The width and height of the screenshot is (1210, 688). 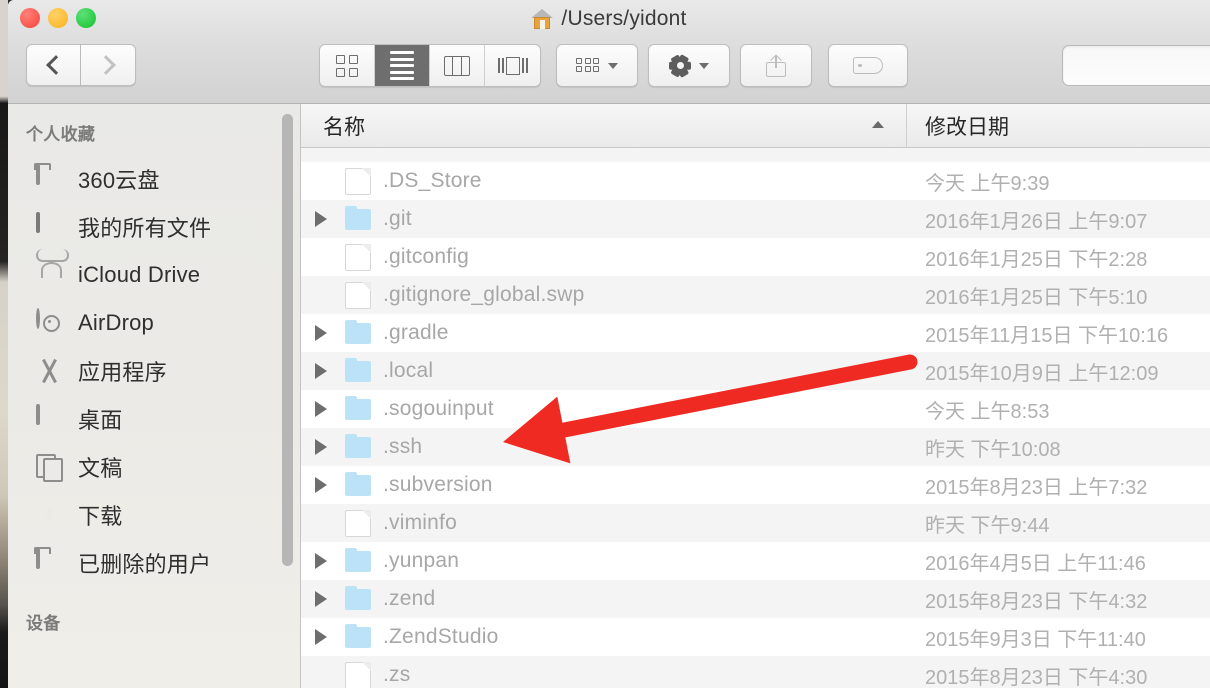 I want to click on column-header-date-modified: 修改日期, so click(x=1058, y=125).